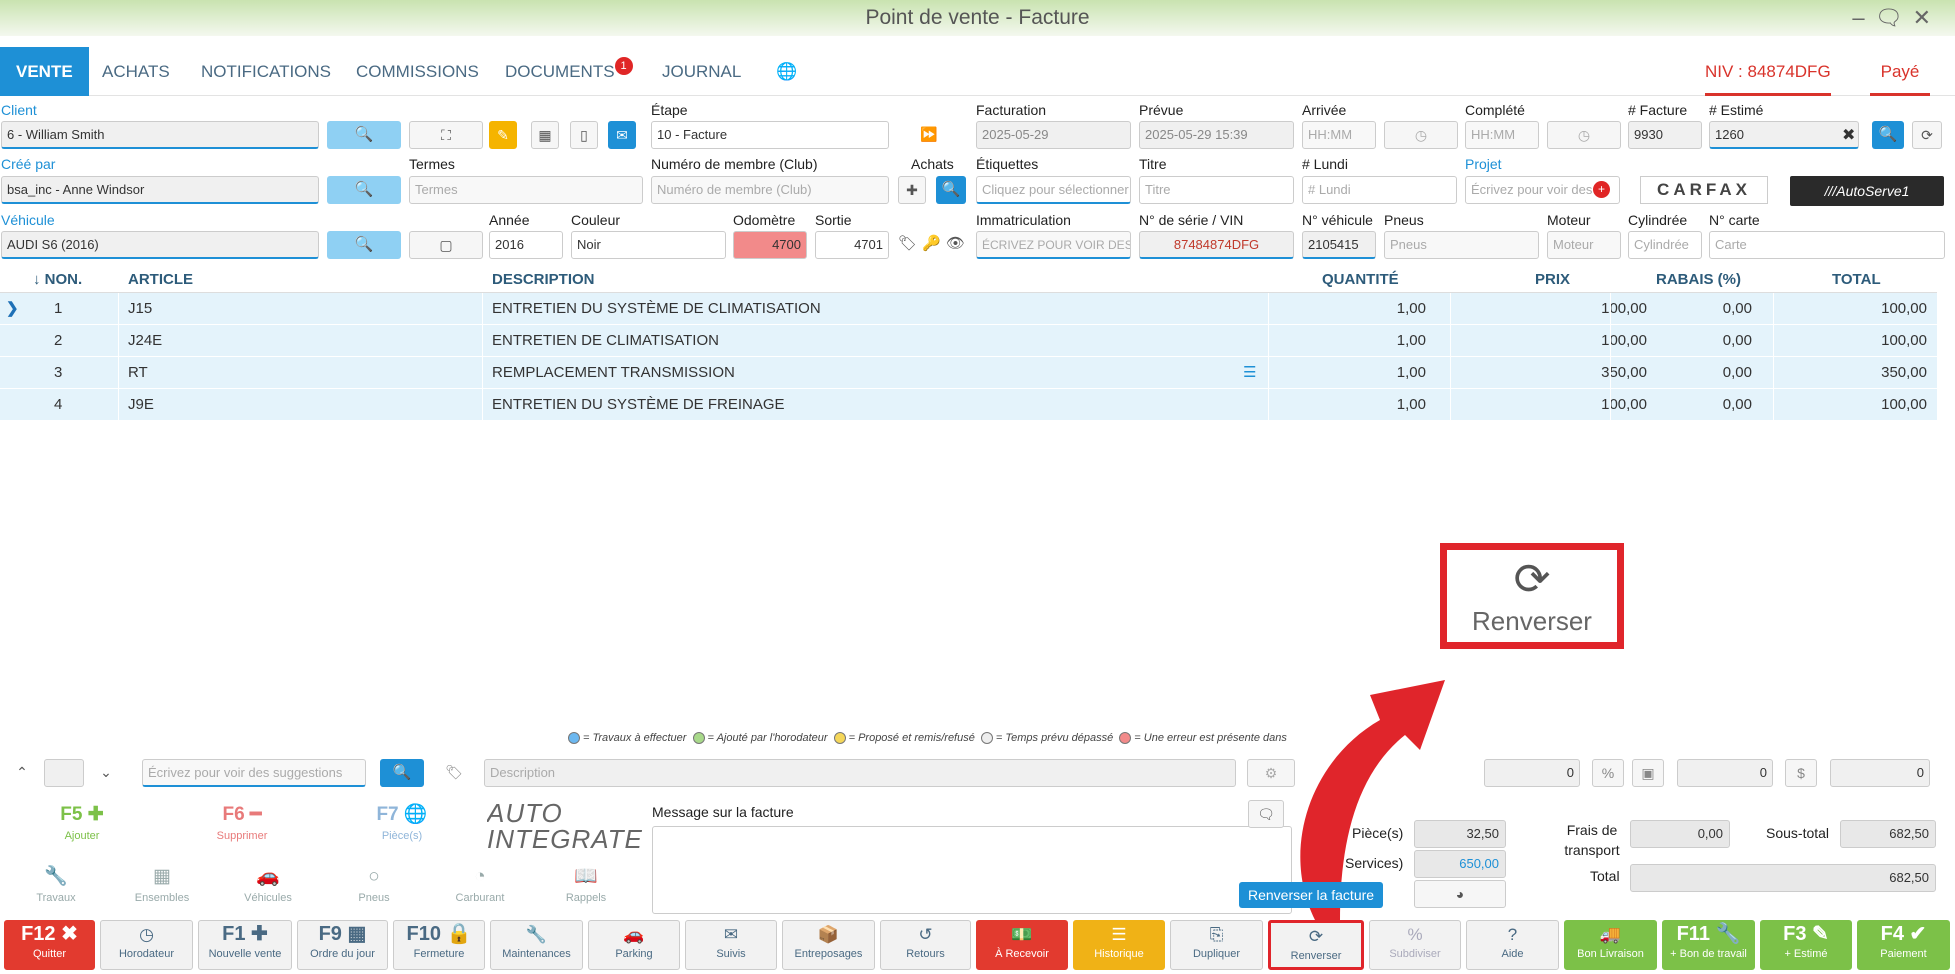 The height and width of the screenshot is (974, 1955). Describe the element at coordinates (972, 870) in the screenshot. I see `message-textarea` at that location.